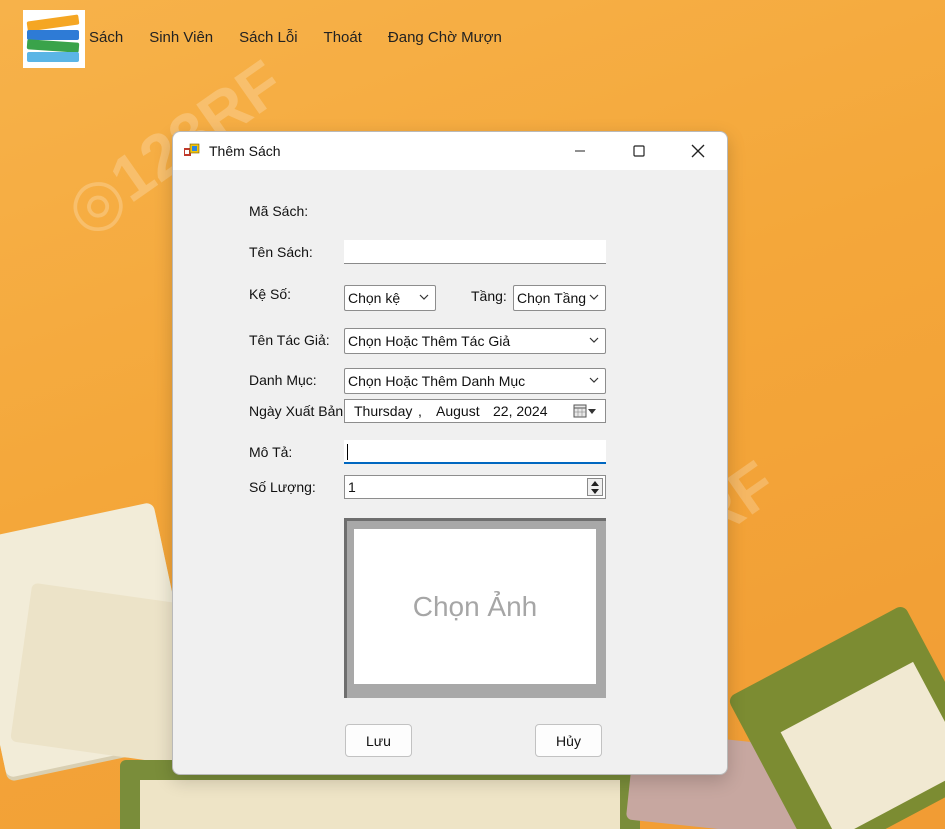  What do you see at coordinates (437, 381) in the screenshot?
I see `danh-muc-value: Chọn Hoặc Thêm Danh Mục` at bounding box center [437, 381].